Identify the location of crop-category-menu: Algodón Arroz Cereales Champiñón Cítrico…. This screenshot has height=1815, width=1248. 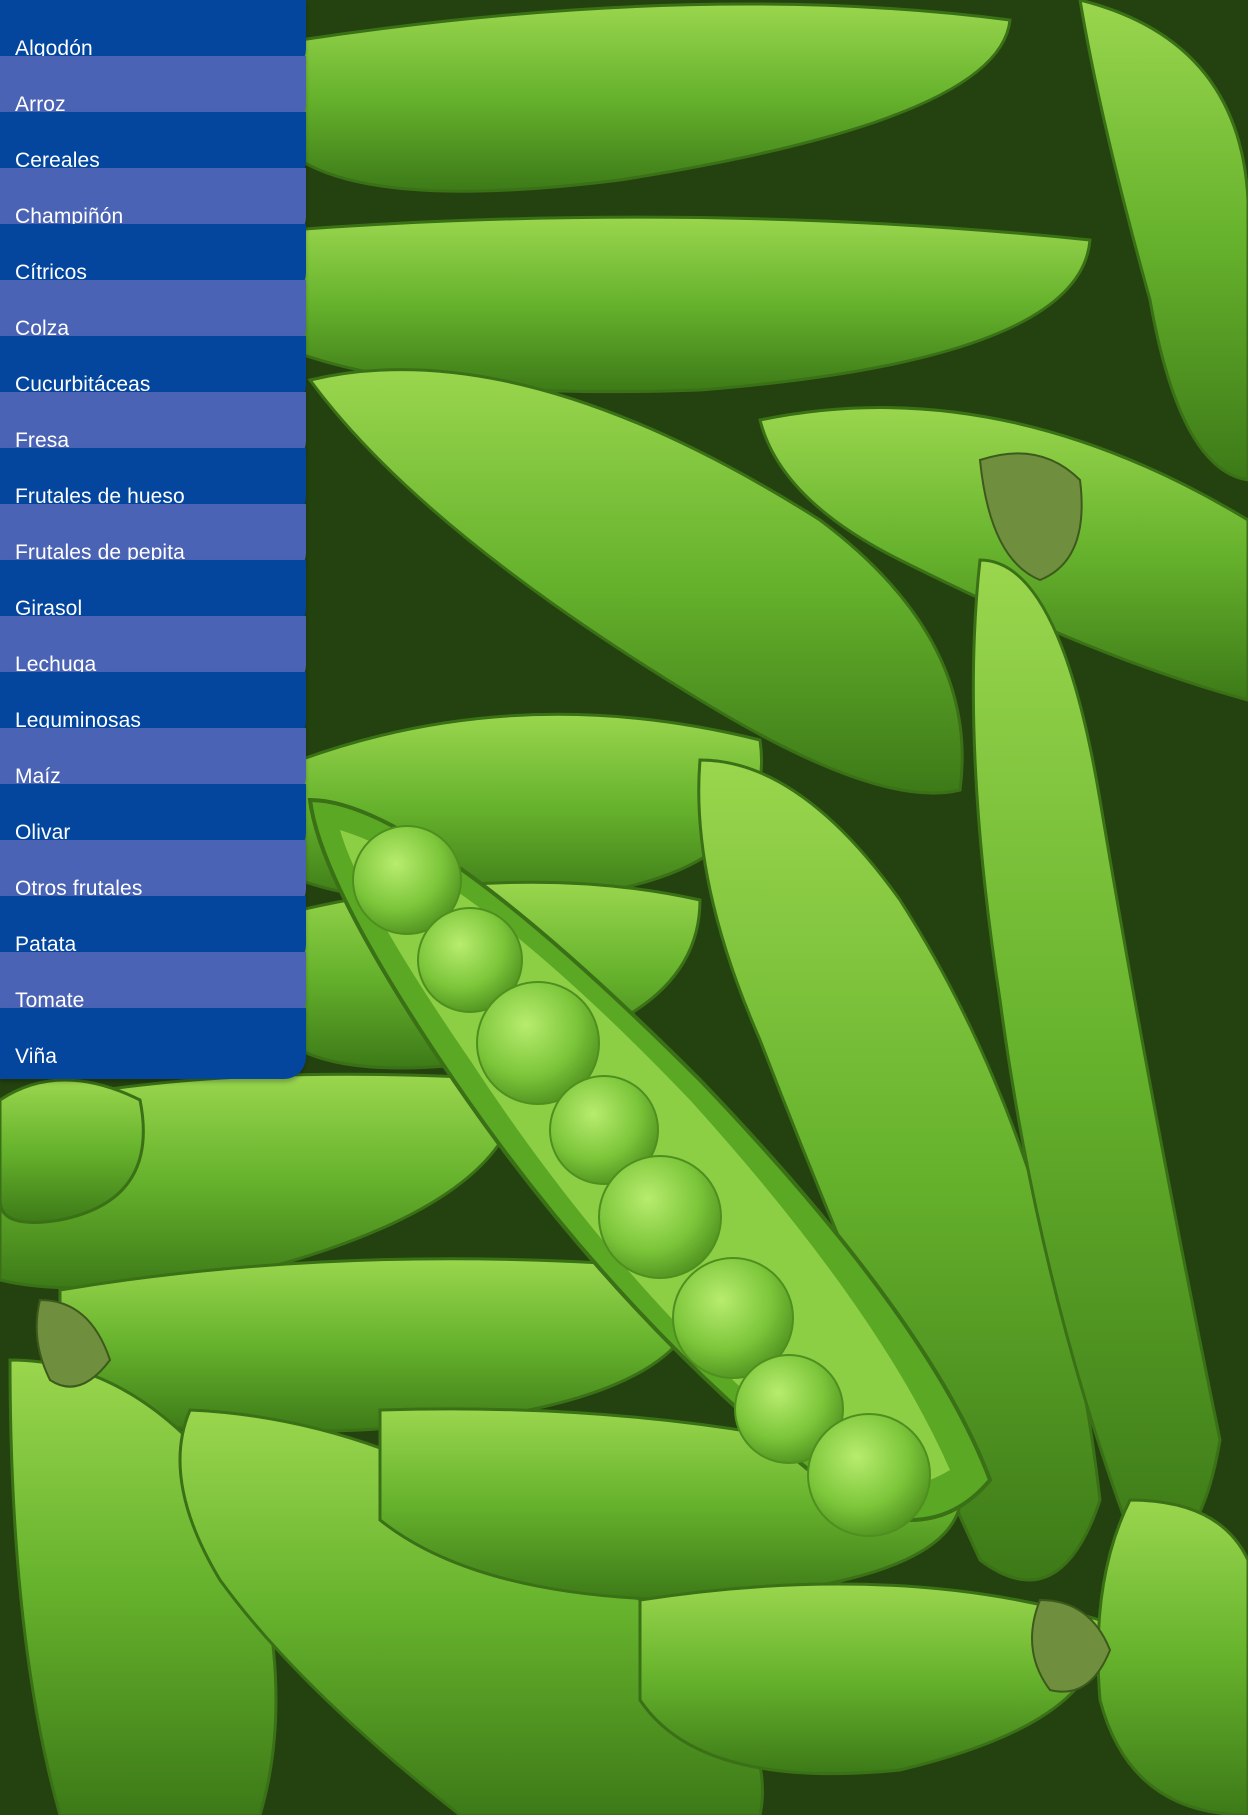
(153, 539).